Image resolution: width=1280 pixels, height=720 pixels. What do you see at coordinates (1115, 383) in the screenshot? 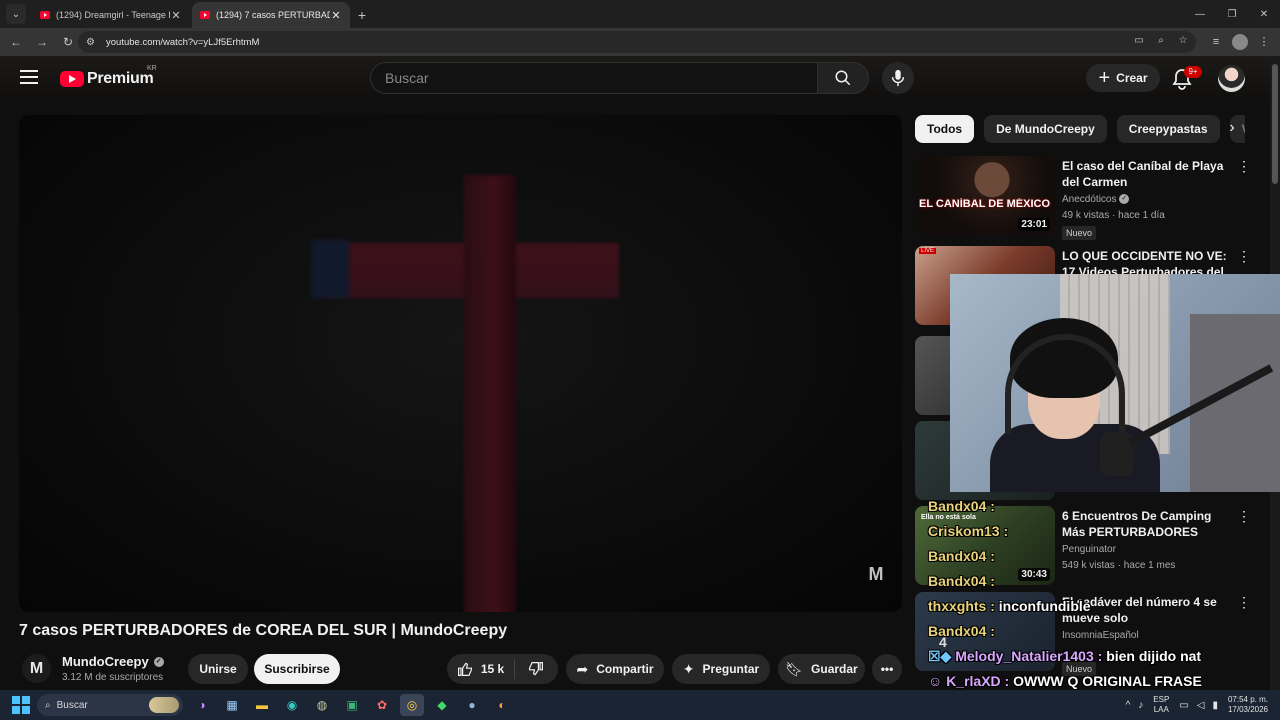
I see `webcam-overlay` at bounding box center [1115, 383].